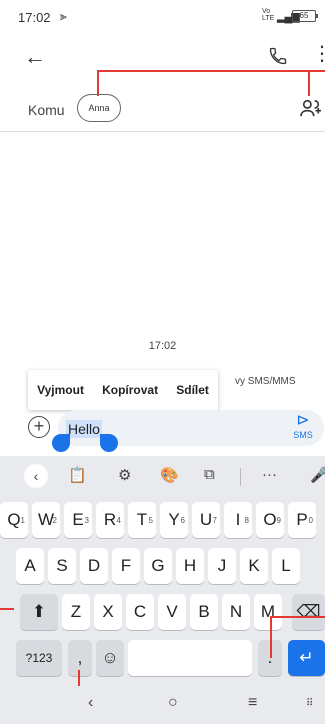  I want to click on space-key, so click(190, 658).